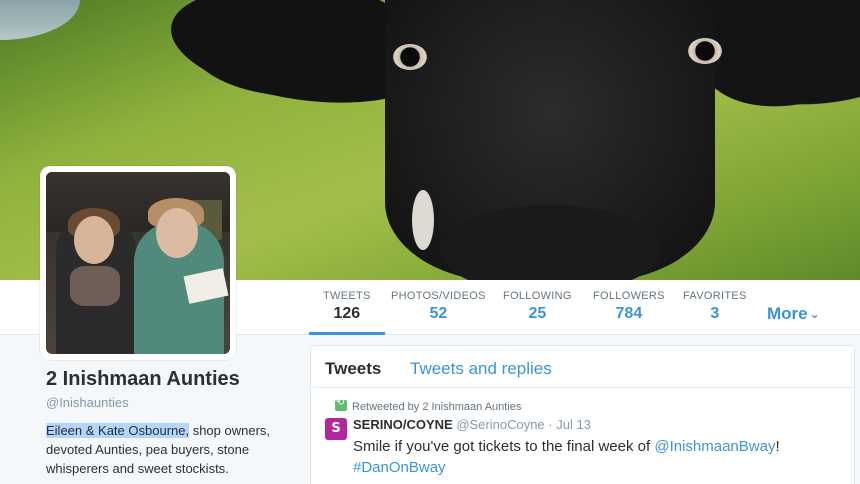 The image size is (860, 484). I want to click on timeline-tabs: Tweets Tweets and replies, so click(582, 367).